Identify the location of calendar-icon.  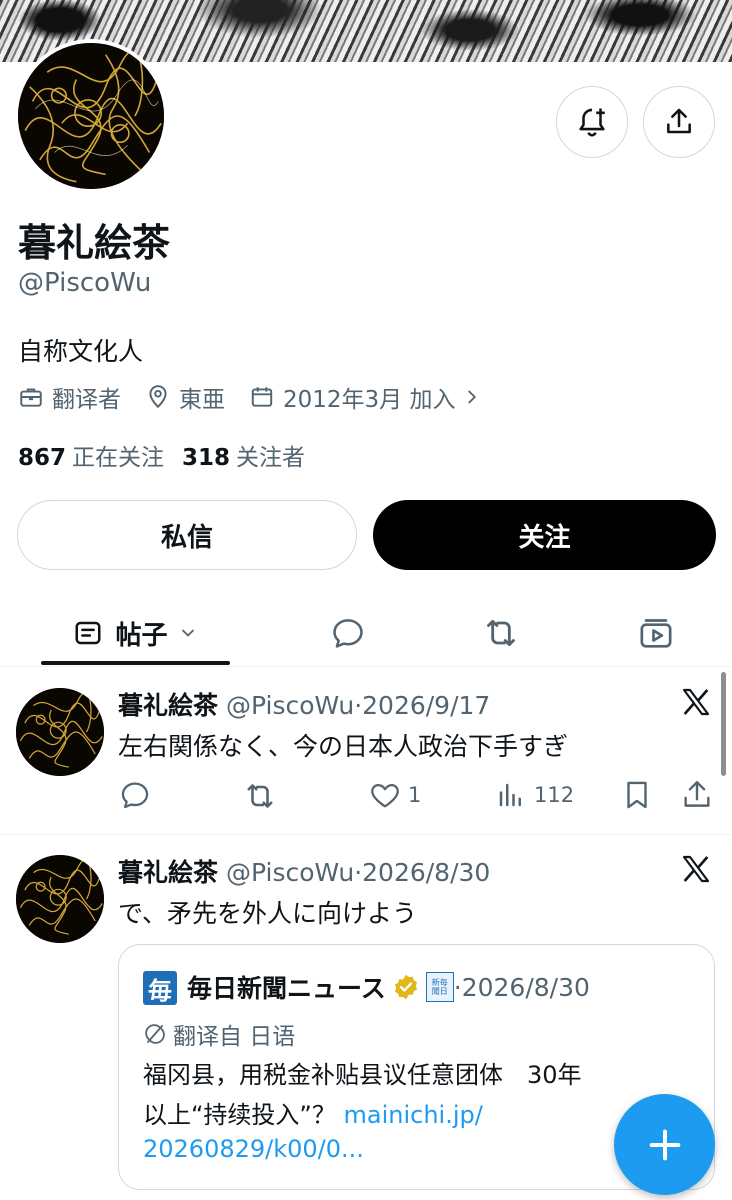
(262, 397).